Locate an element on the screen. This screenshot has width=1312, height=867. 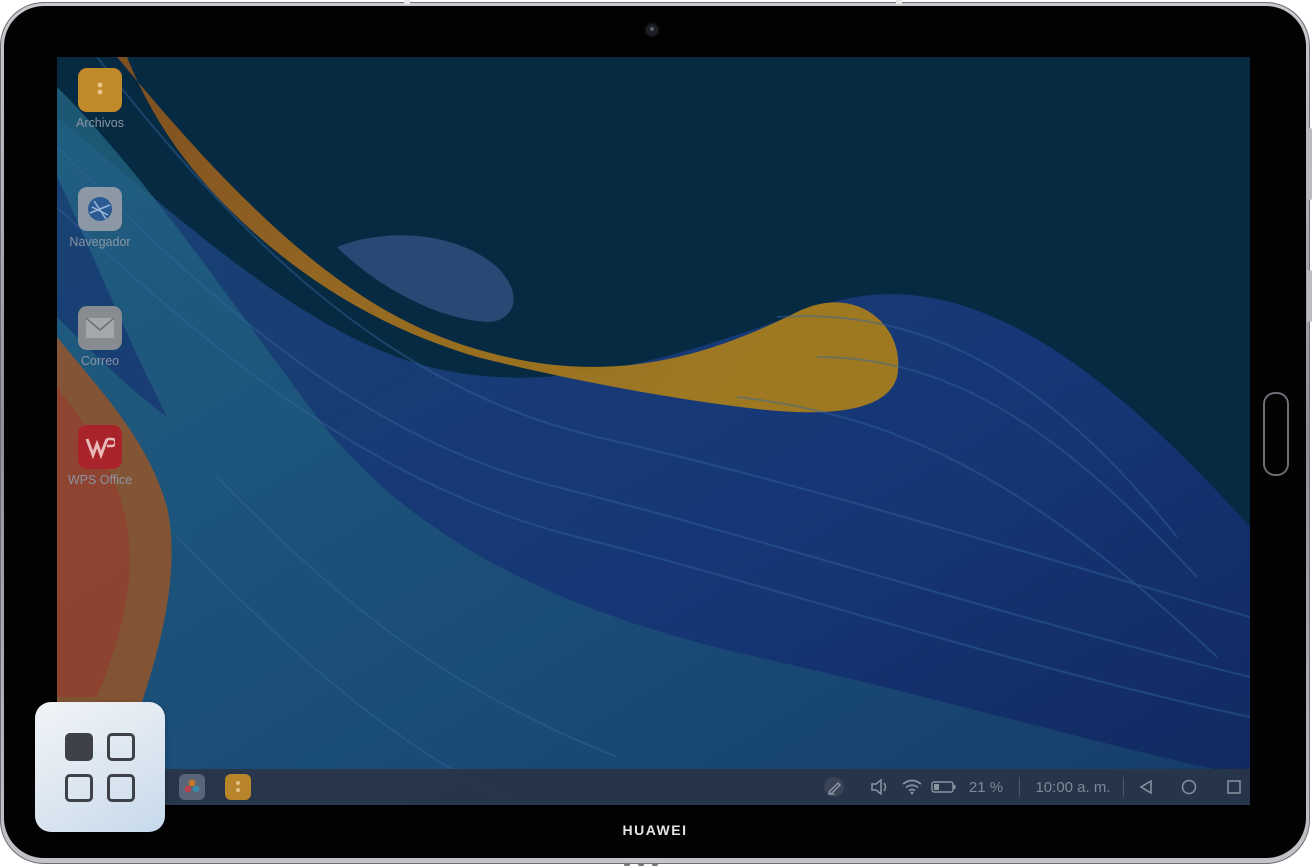
speaker-grille is located at coordinates (641, 864).